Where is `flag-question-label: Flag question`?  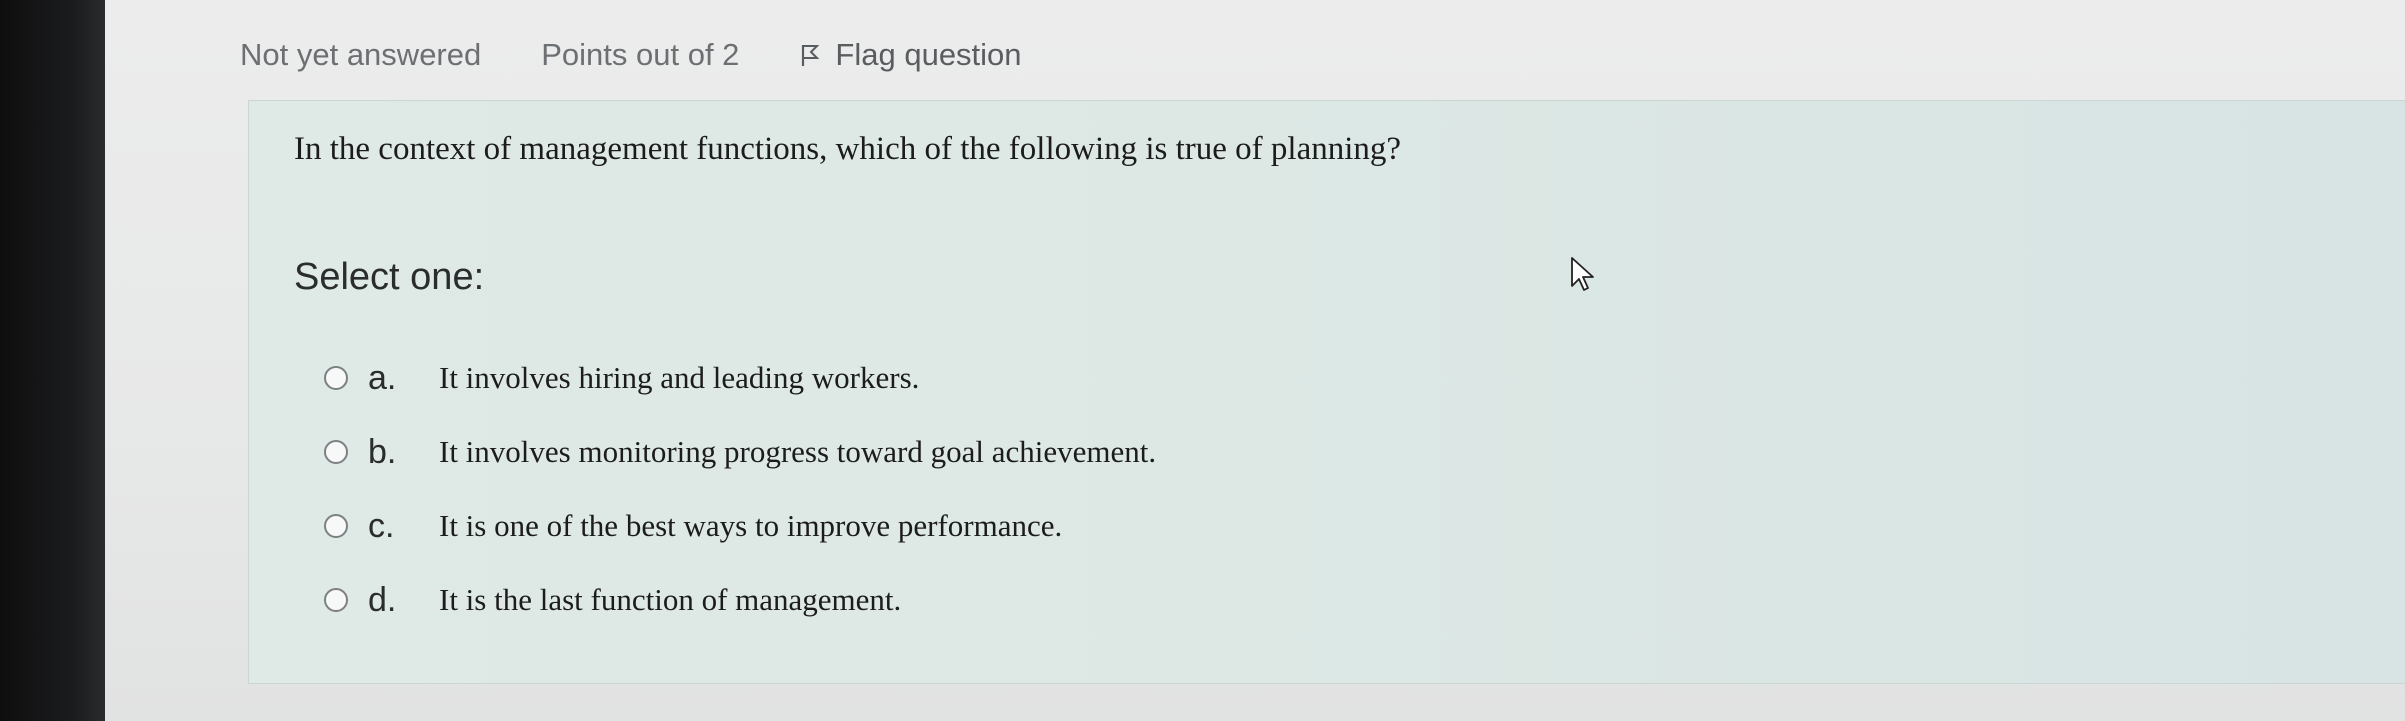
flag-question-label: Flag question is located at coordinates (928, 54).